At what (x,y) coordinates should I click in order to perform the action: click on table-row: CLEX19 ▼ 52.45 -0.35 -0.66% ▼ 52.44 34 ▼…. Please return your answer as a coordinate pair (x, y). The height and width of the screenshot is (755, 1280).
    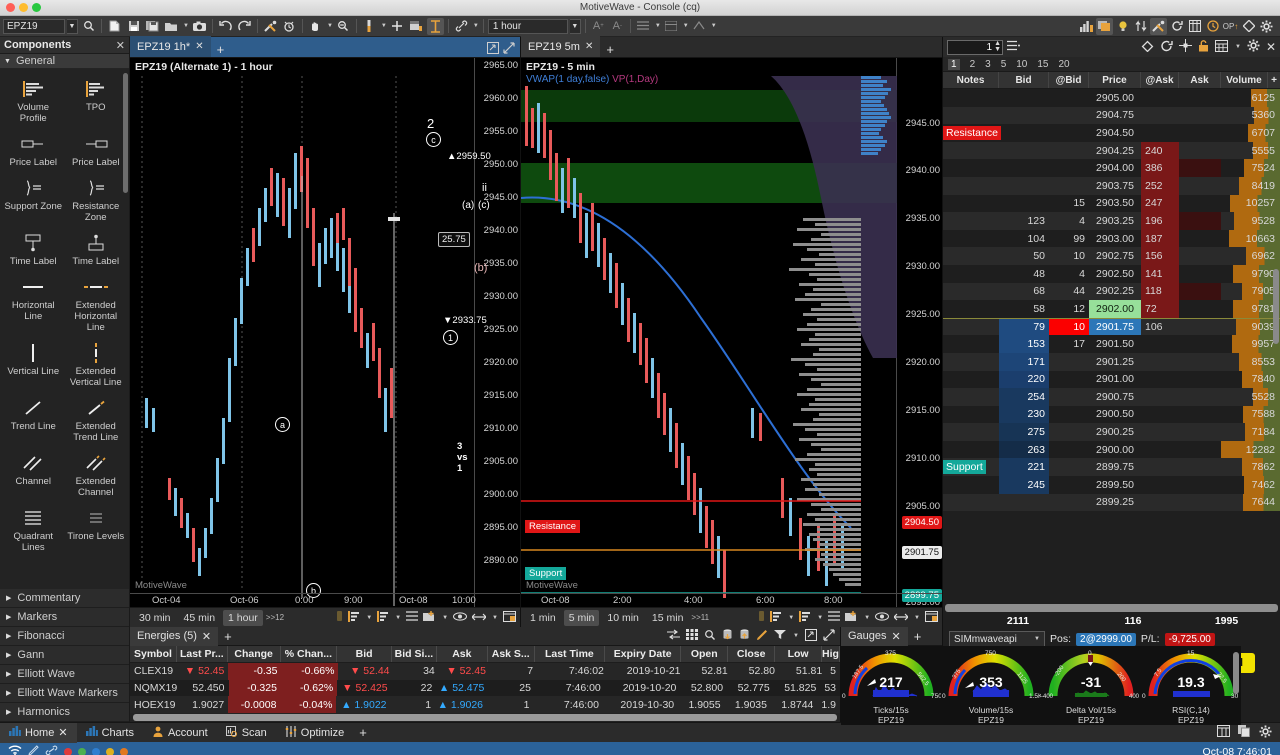
    Looking at the image, I should click on (485, 671).